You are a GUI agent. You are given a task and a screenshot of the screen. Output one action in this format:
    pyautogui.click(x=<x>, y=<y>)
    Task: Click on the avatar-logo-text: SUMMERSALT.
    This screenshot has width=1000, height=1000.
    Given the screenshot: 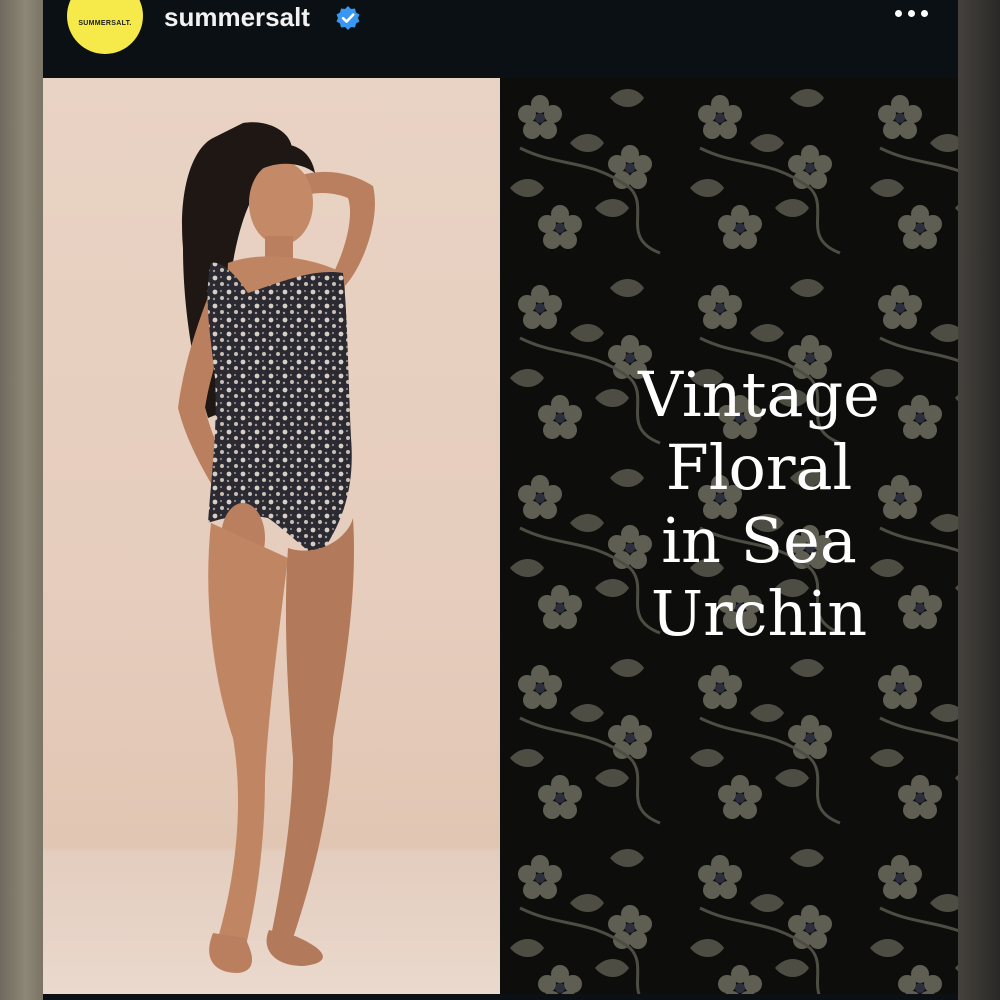 What is the action you would take?
    pyautogui.click(x=105, y=23)
    